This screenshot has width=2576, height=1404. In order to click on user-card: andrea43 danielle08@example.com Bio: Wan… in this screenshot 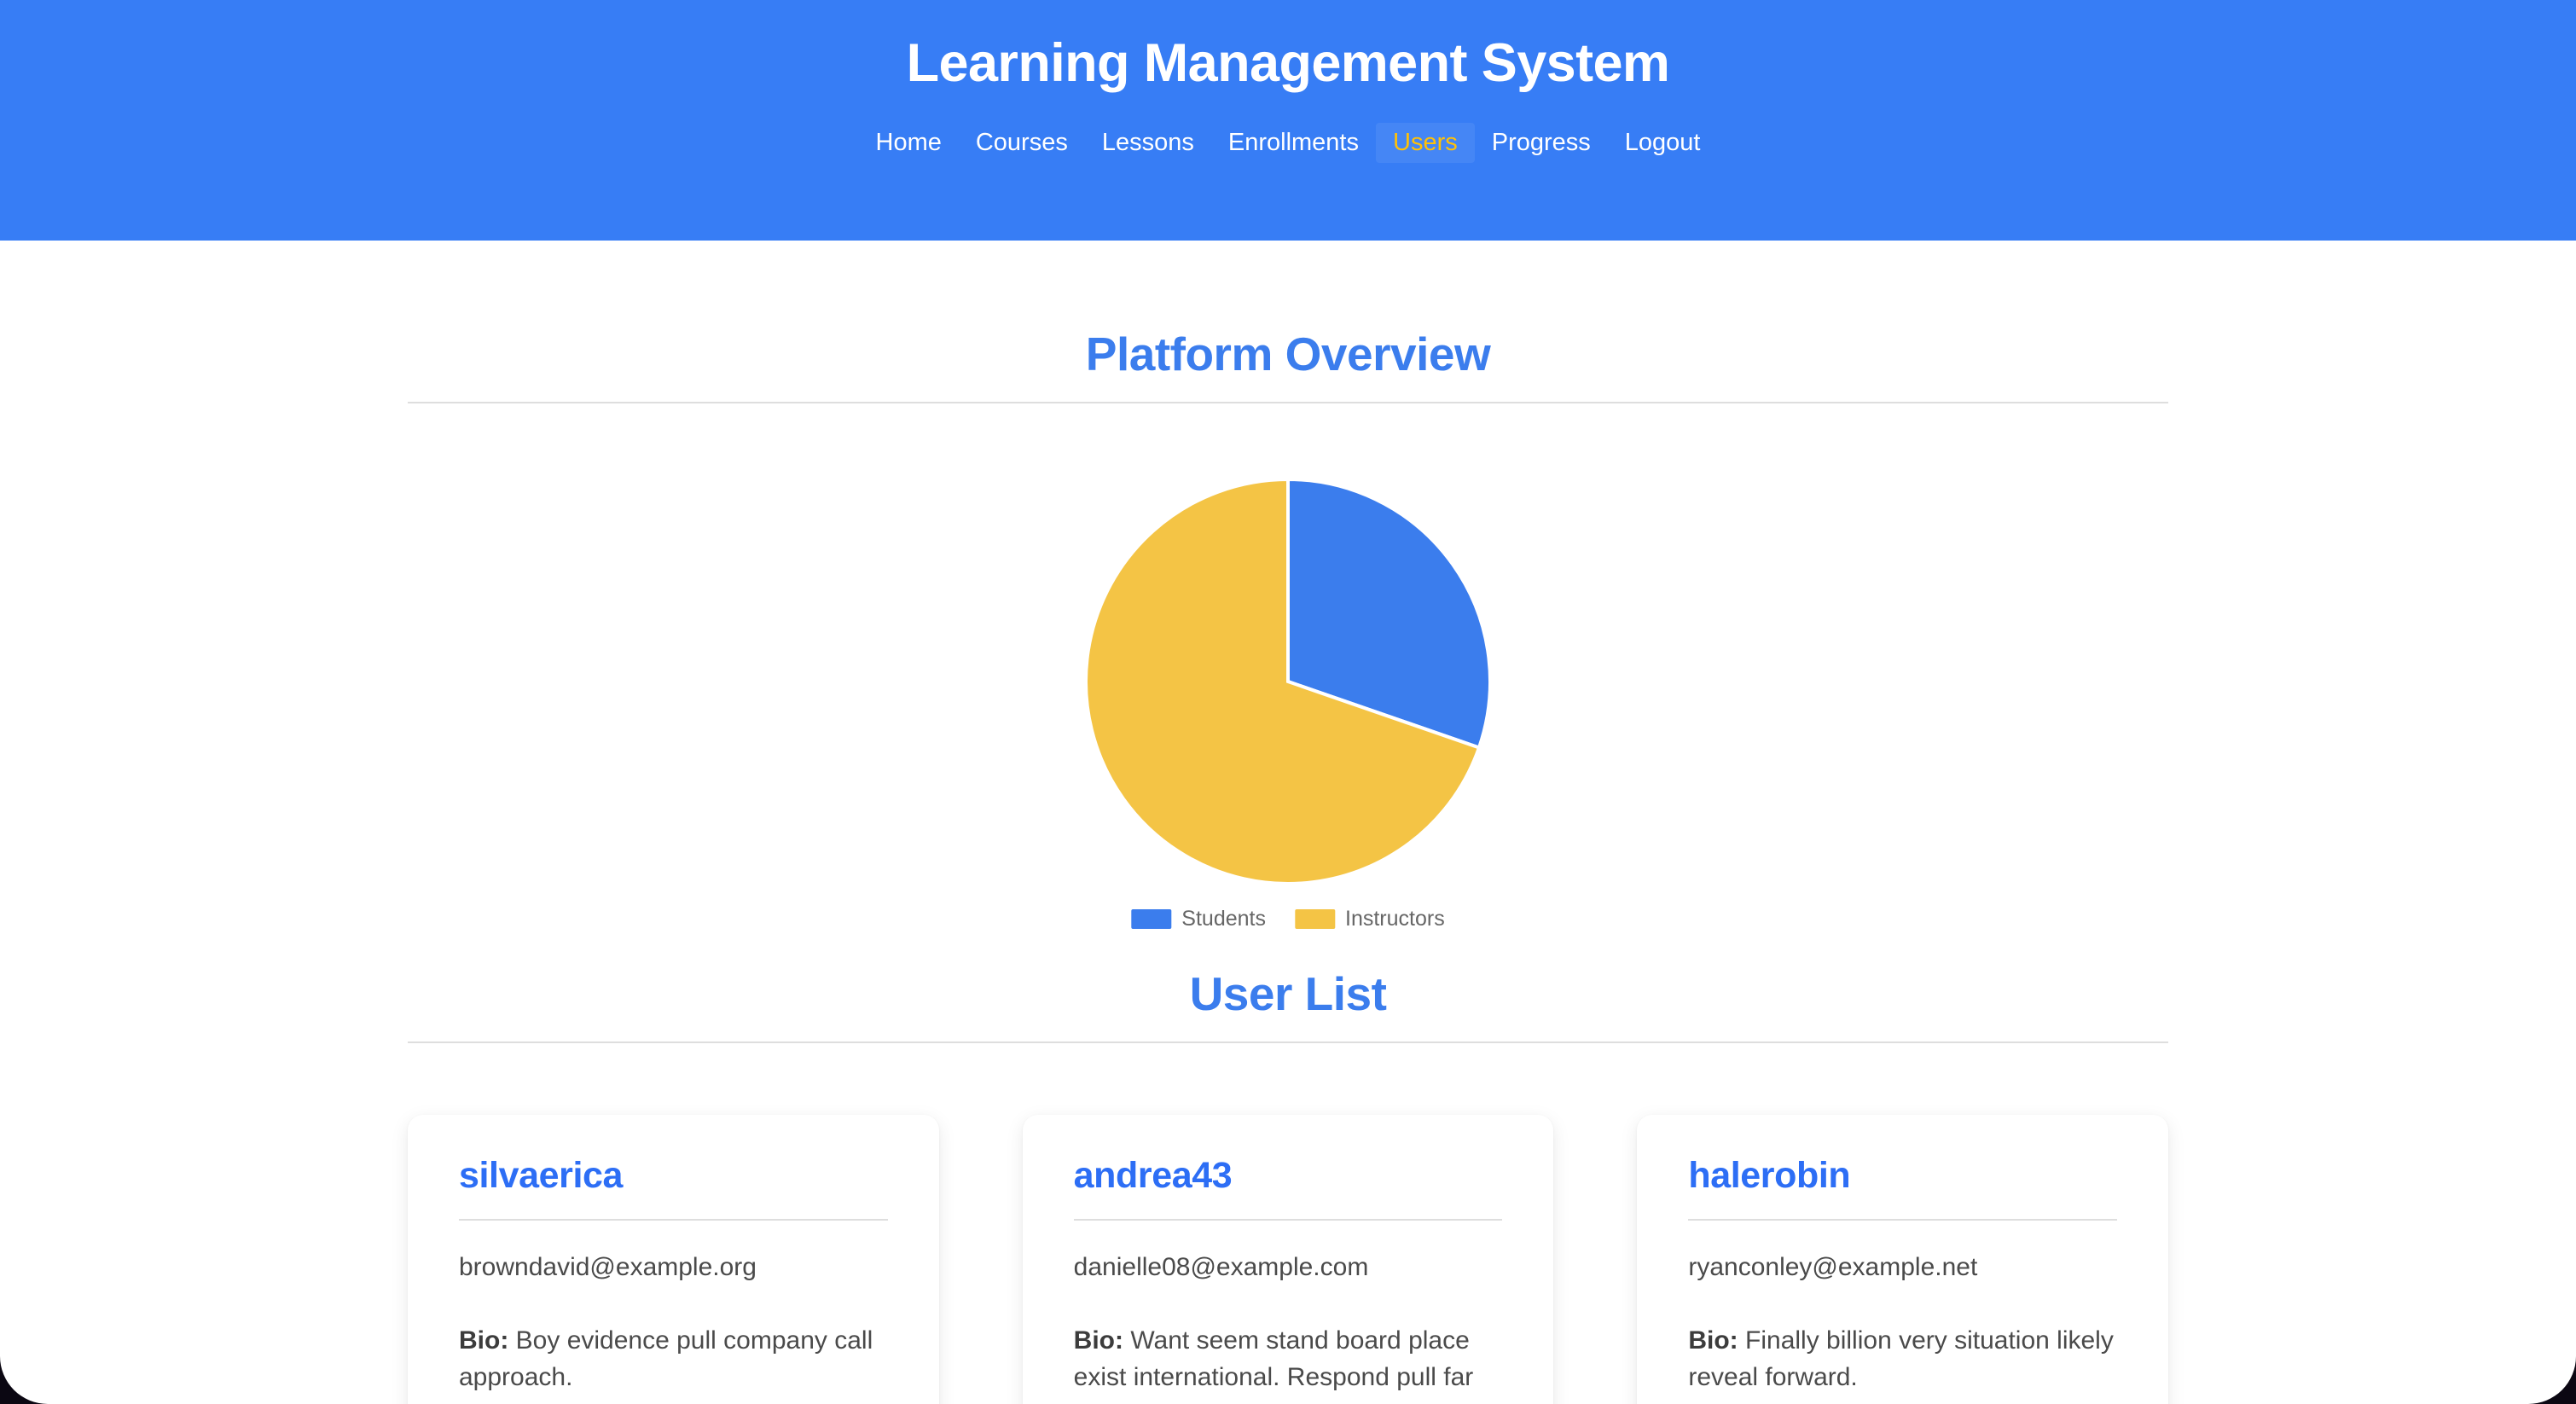, I will do `click(1288, 1259)`.